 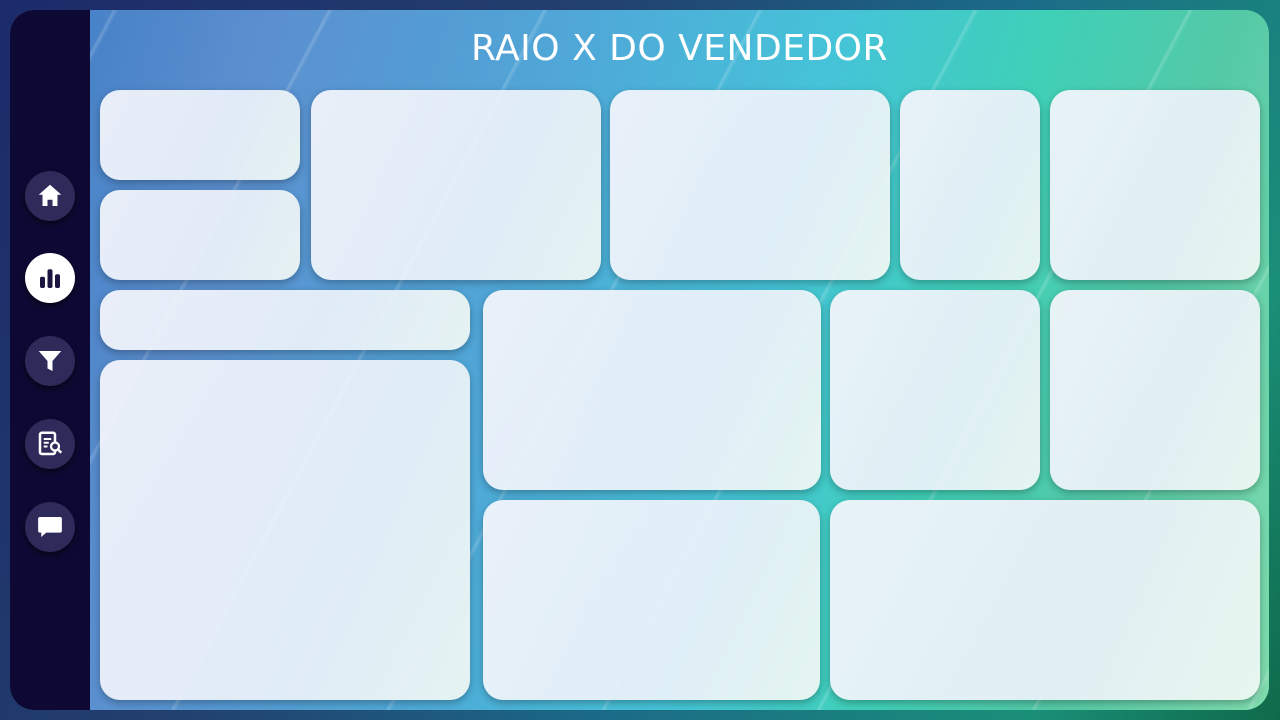 I want to click on filter-icon, so click(x=50, y=361).